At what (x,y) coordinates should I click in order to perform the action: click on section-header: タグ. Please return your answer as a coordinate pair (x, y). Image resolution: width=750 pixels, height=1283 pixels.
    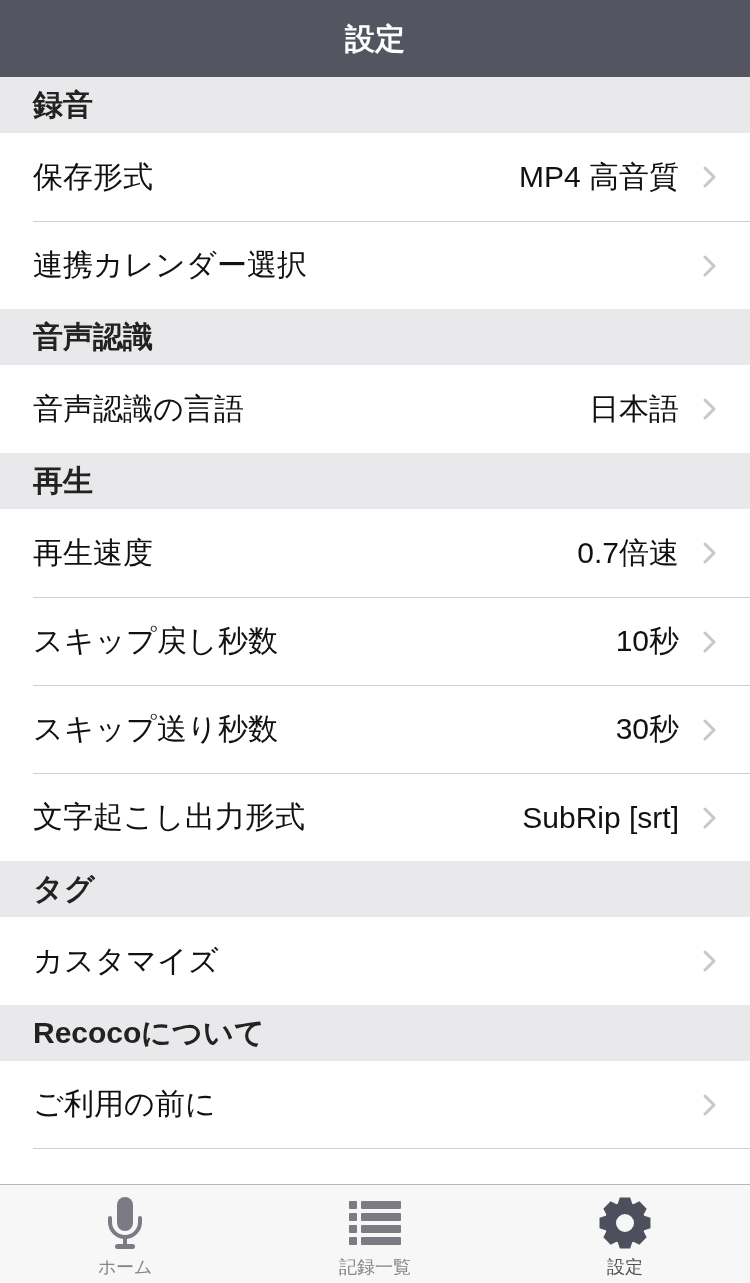
    Looking at the image, I should click on (375, 889).